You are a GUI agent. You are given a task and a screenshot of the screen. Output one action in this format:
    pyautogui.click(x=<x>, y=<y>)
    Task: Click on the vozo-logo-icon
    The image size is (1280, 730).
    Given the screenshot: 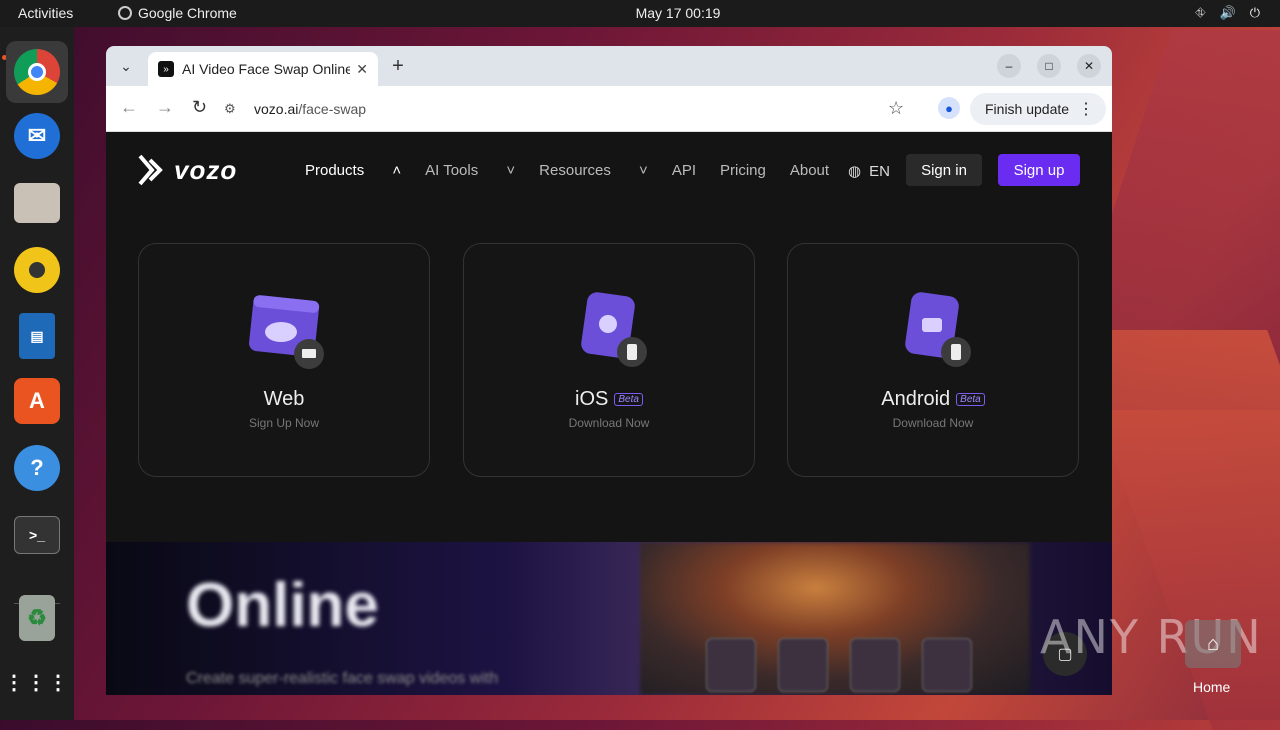 What is the action you would take?
    pyautogui.click(x=150, y=170)
    